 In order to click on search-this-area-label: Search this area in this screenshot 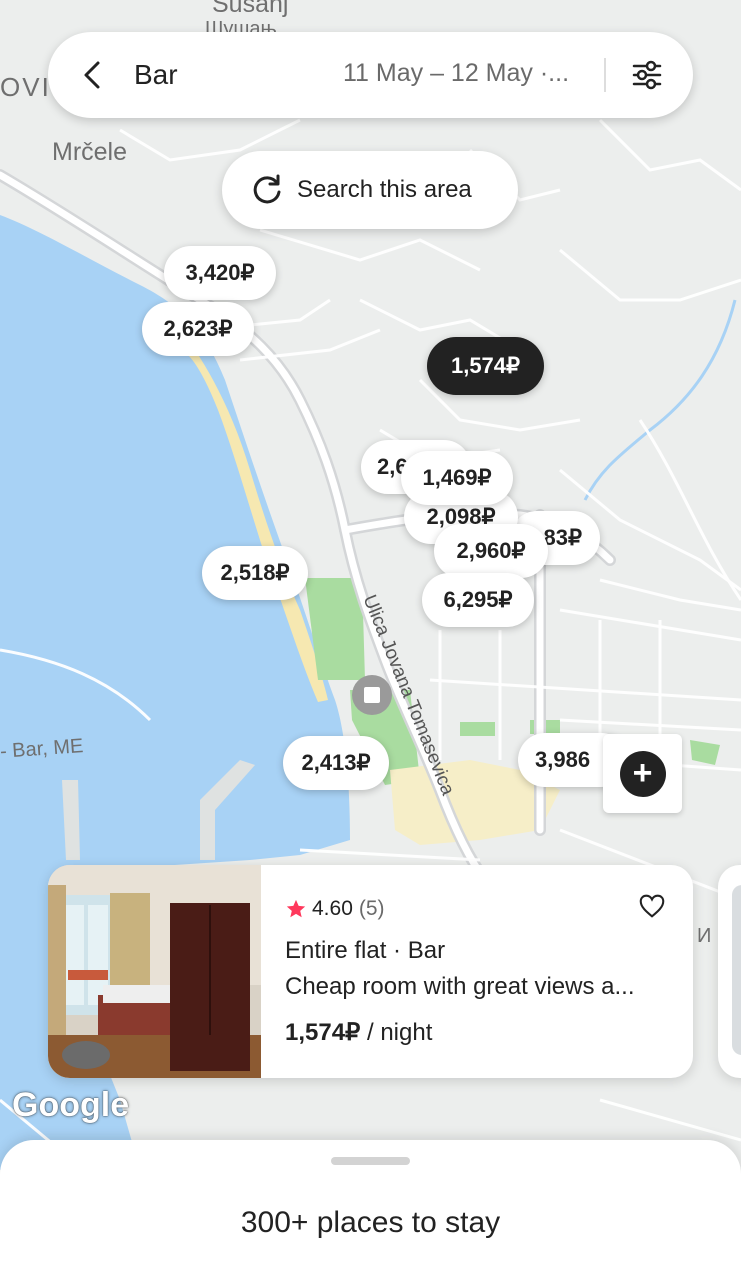, I will do `click(384, 189)`.